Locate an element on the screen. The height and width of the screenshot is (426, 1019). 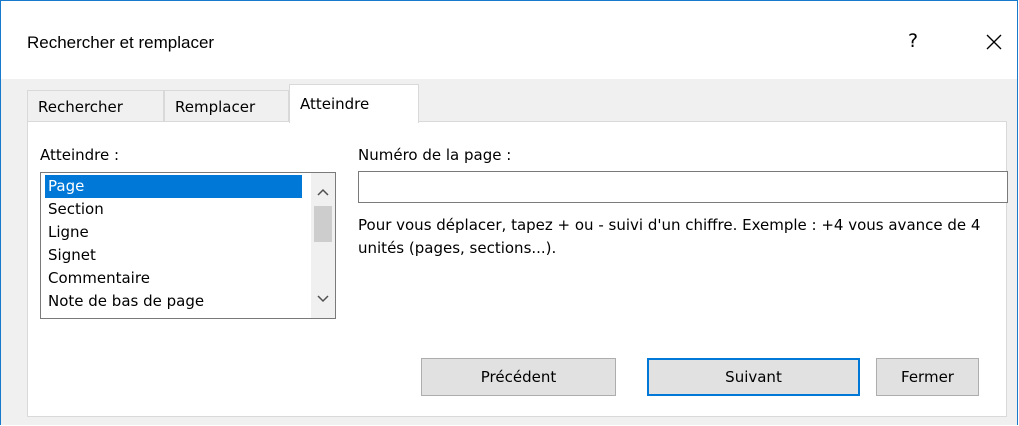
scroll-thumb is located at coordinates (323, 224).